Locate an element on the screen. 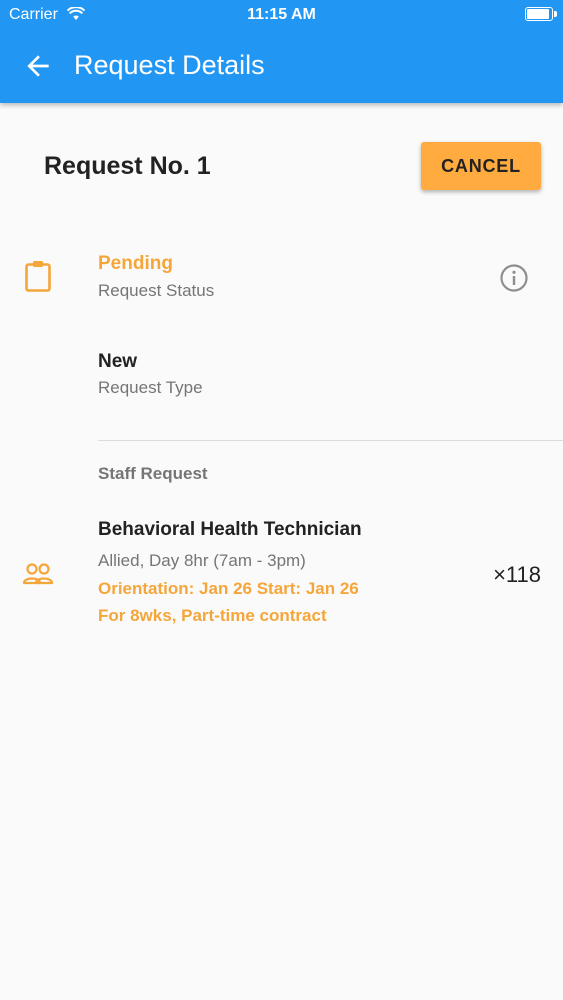 The height and width of the screenshot is (1000, 563). staff-count: ×118 is located at coordinates (517, 574).